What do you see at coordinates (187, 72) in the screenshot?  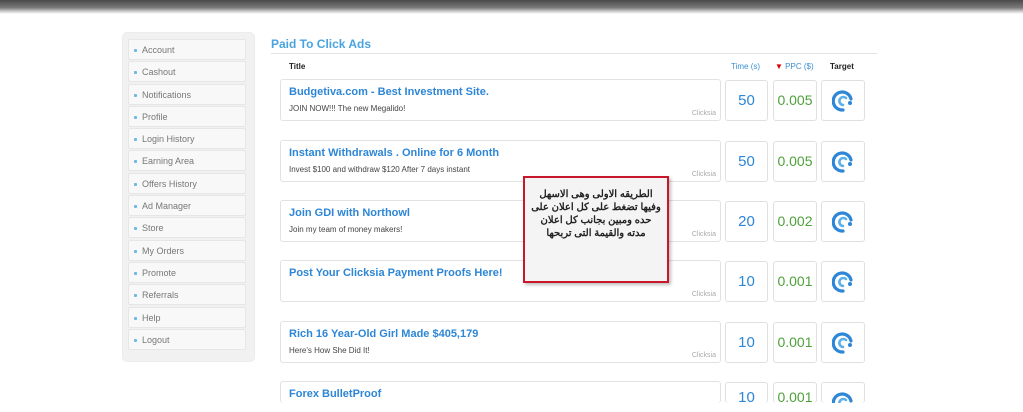 I see `sidebar-item-cashout: Cashout` at bounding box center [187, 72].